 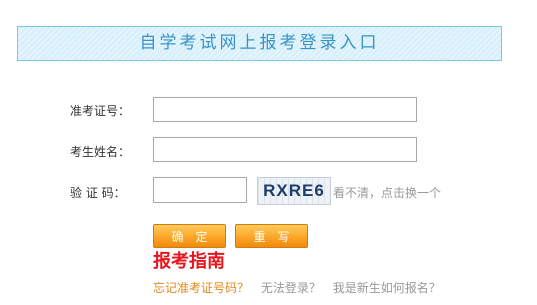 What do you see at coordinates (98, 193) in the screenshot?
I see `captcha-label: 验 证 码：` at bounding box center [98, 193].